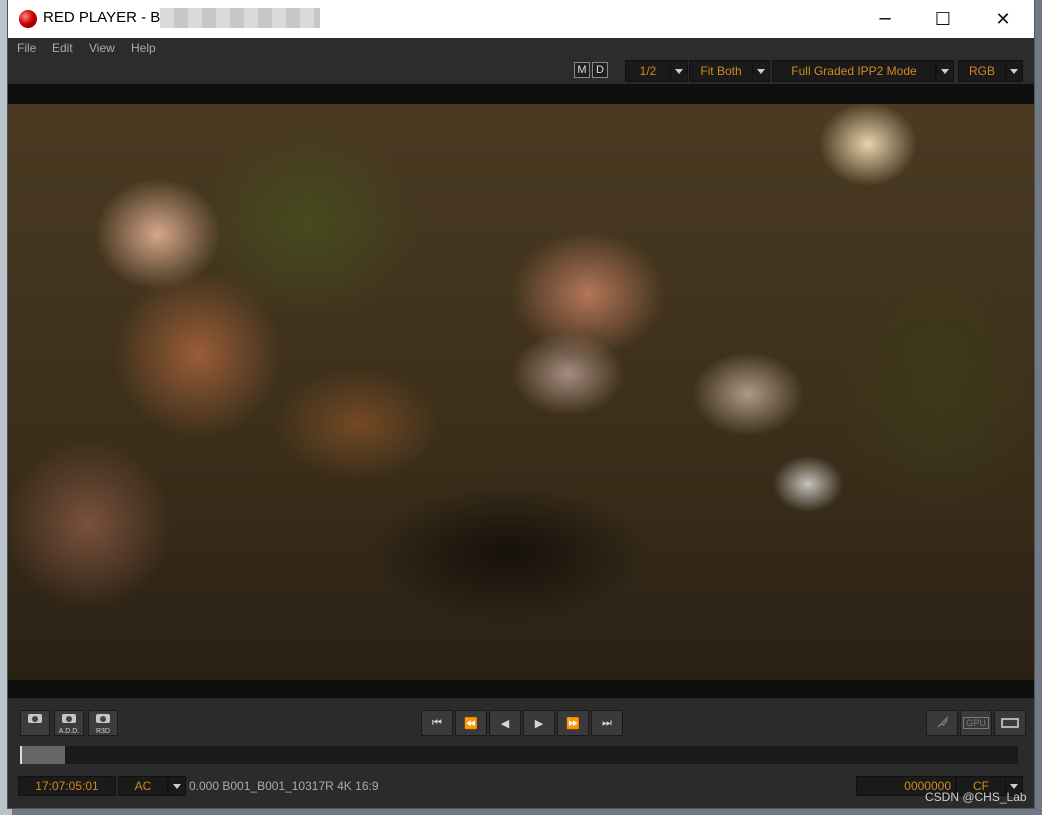 The height and width of the screenshot is (815, 1042). Describe the element at coordinates (21, 755) in the screenshot. I see `timeline-start-marker` at that location.